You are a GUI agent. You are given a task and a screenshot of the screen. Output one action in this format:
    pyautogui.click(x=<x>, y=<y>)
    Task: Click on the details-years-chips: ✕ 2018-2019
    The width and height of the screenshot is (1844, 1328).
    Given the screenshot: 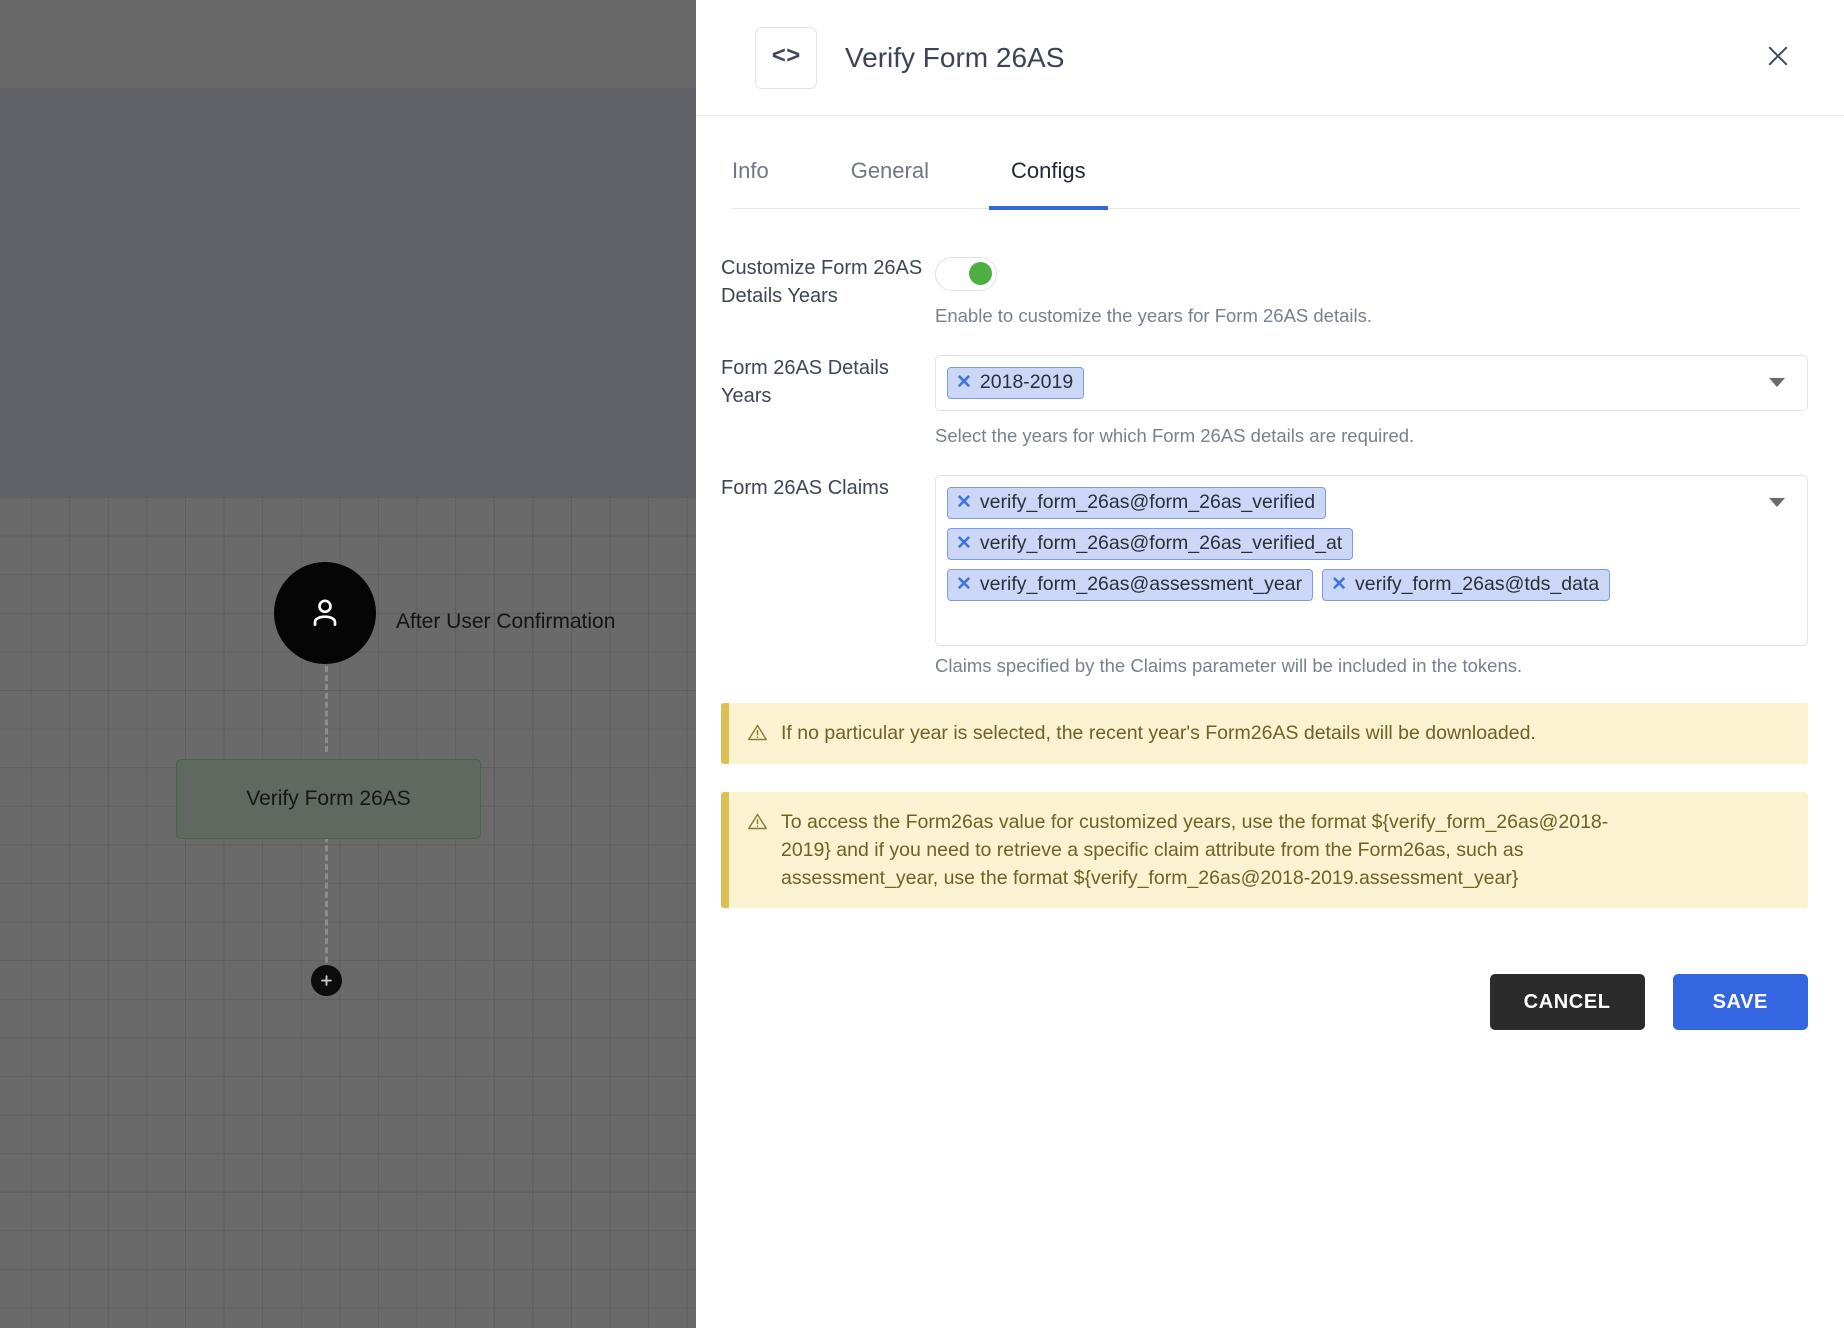 What is the action you would take?
    pyautogui.click(x=1351, y=383)
    